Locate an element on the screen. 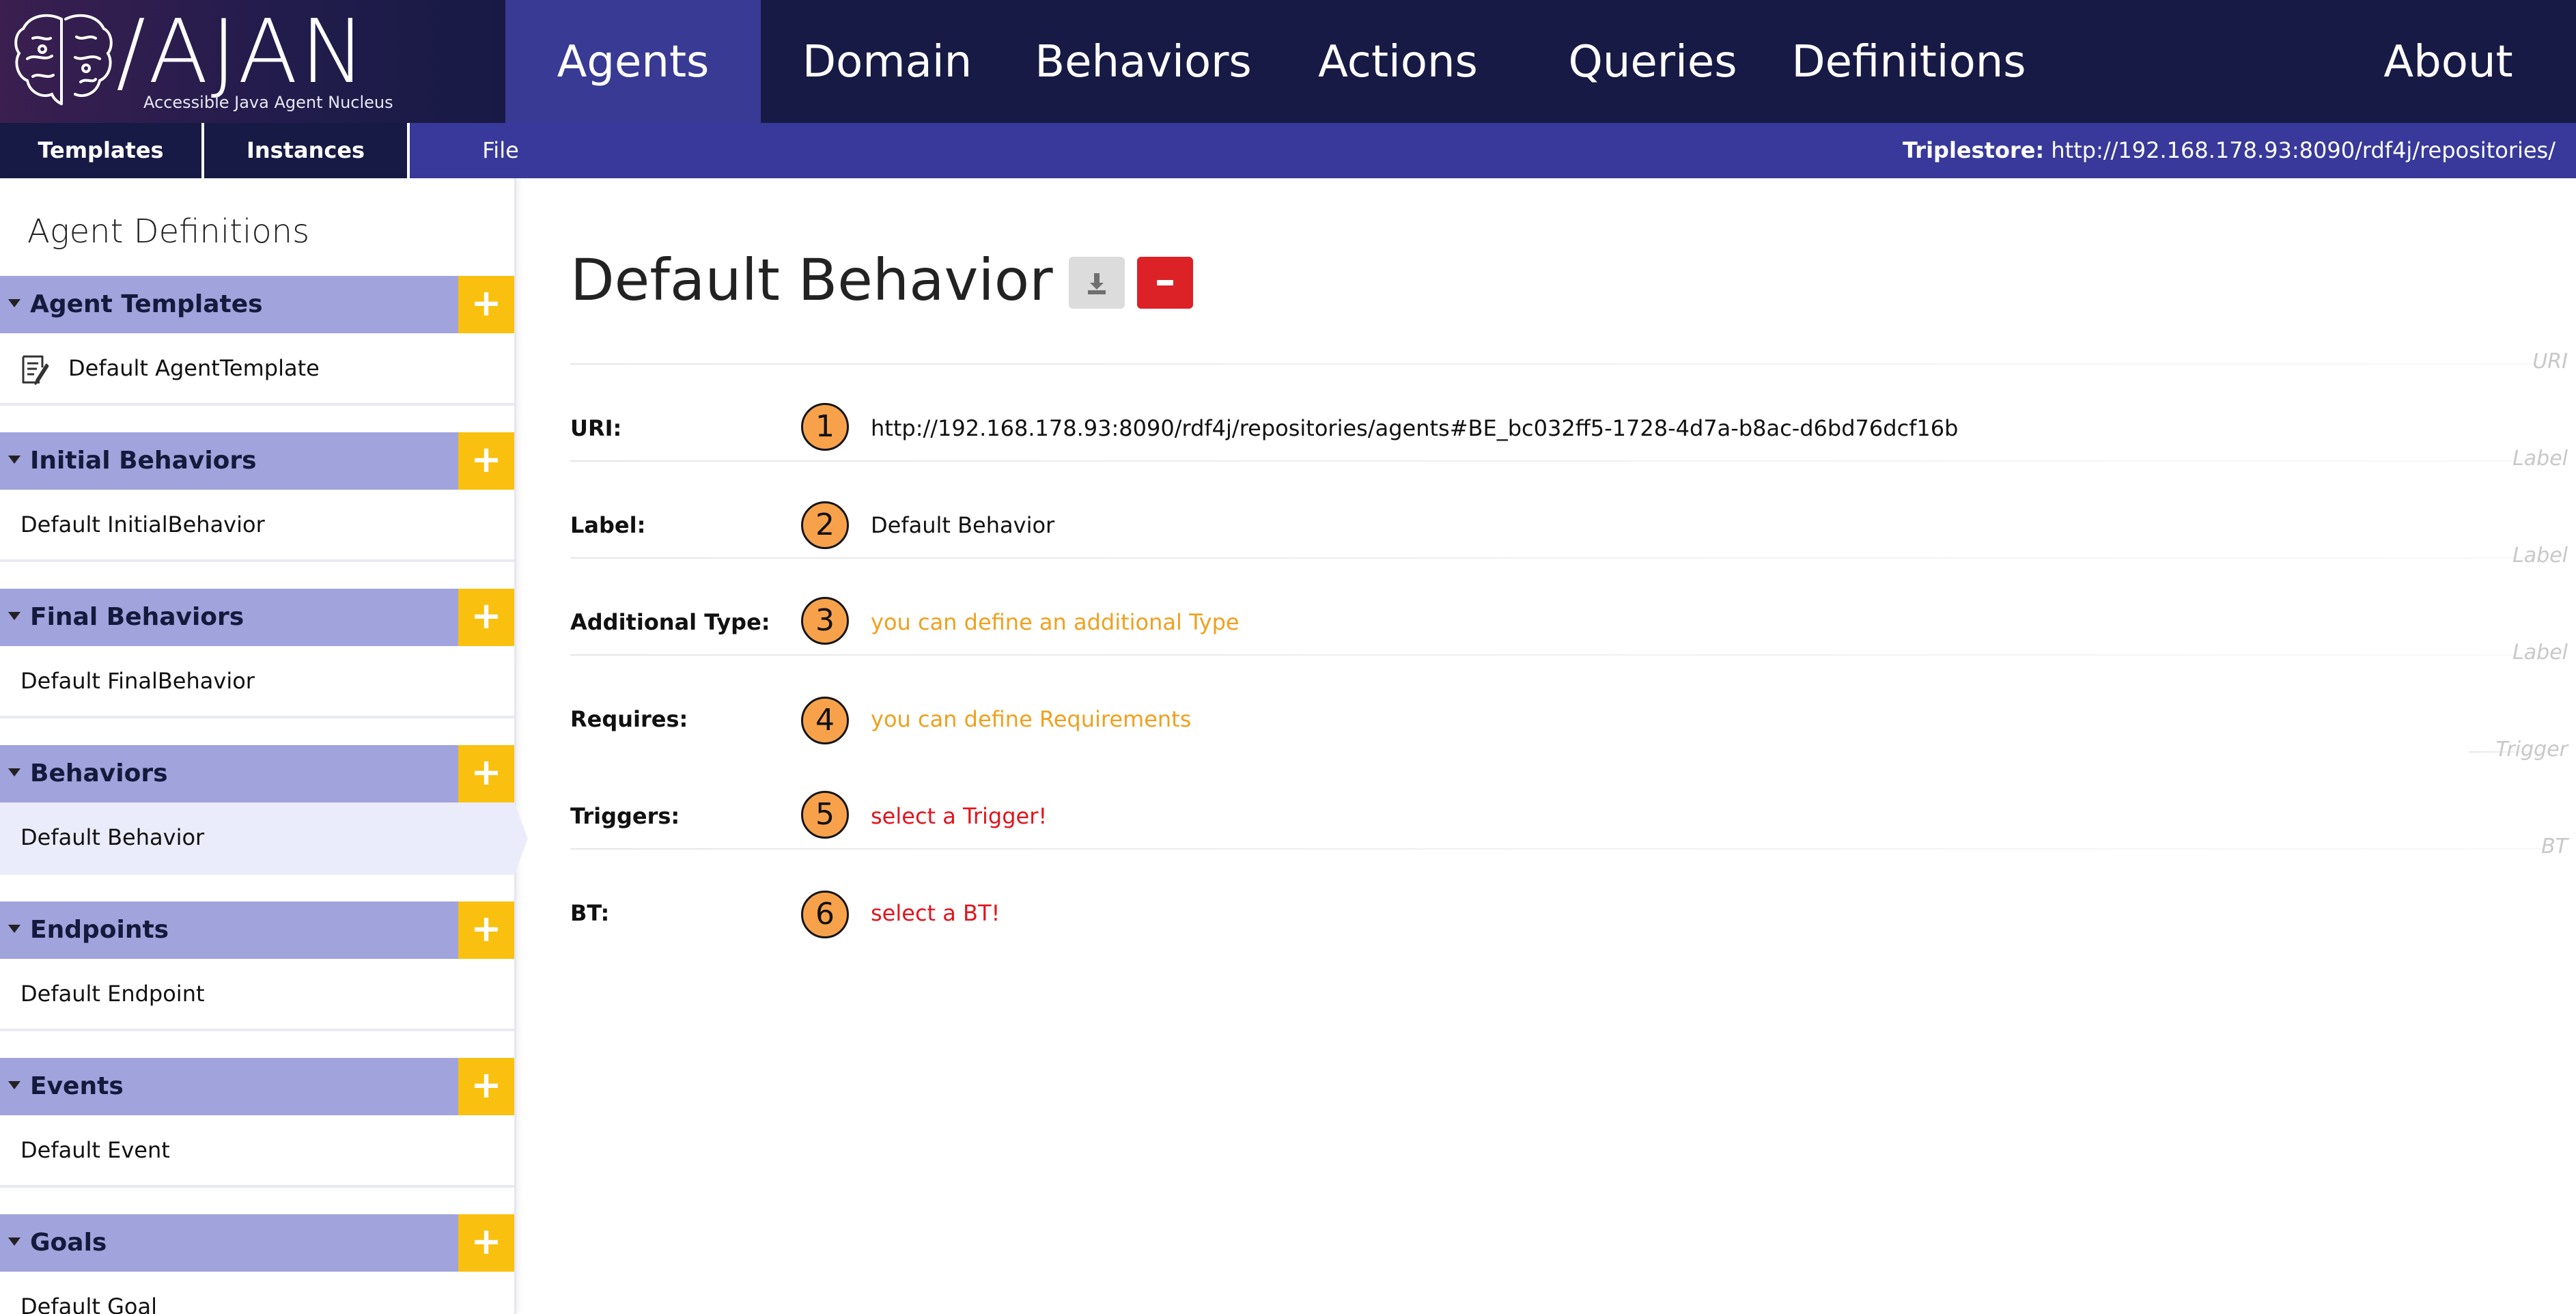 The width and height of the screenshot is (2576, 1314). field-bt: BT BT: 6 select a BT! is located at coordinates (1573, 890).